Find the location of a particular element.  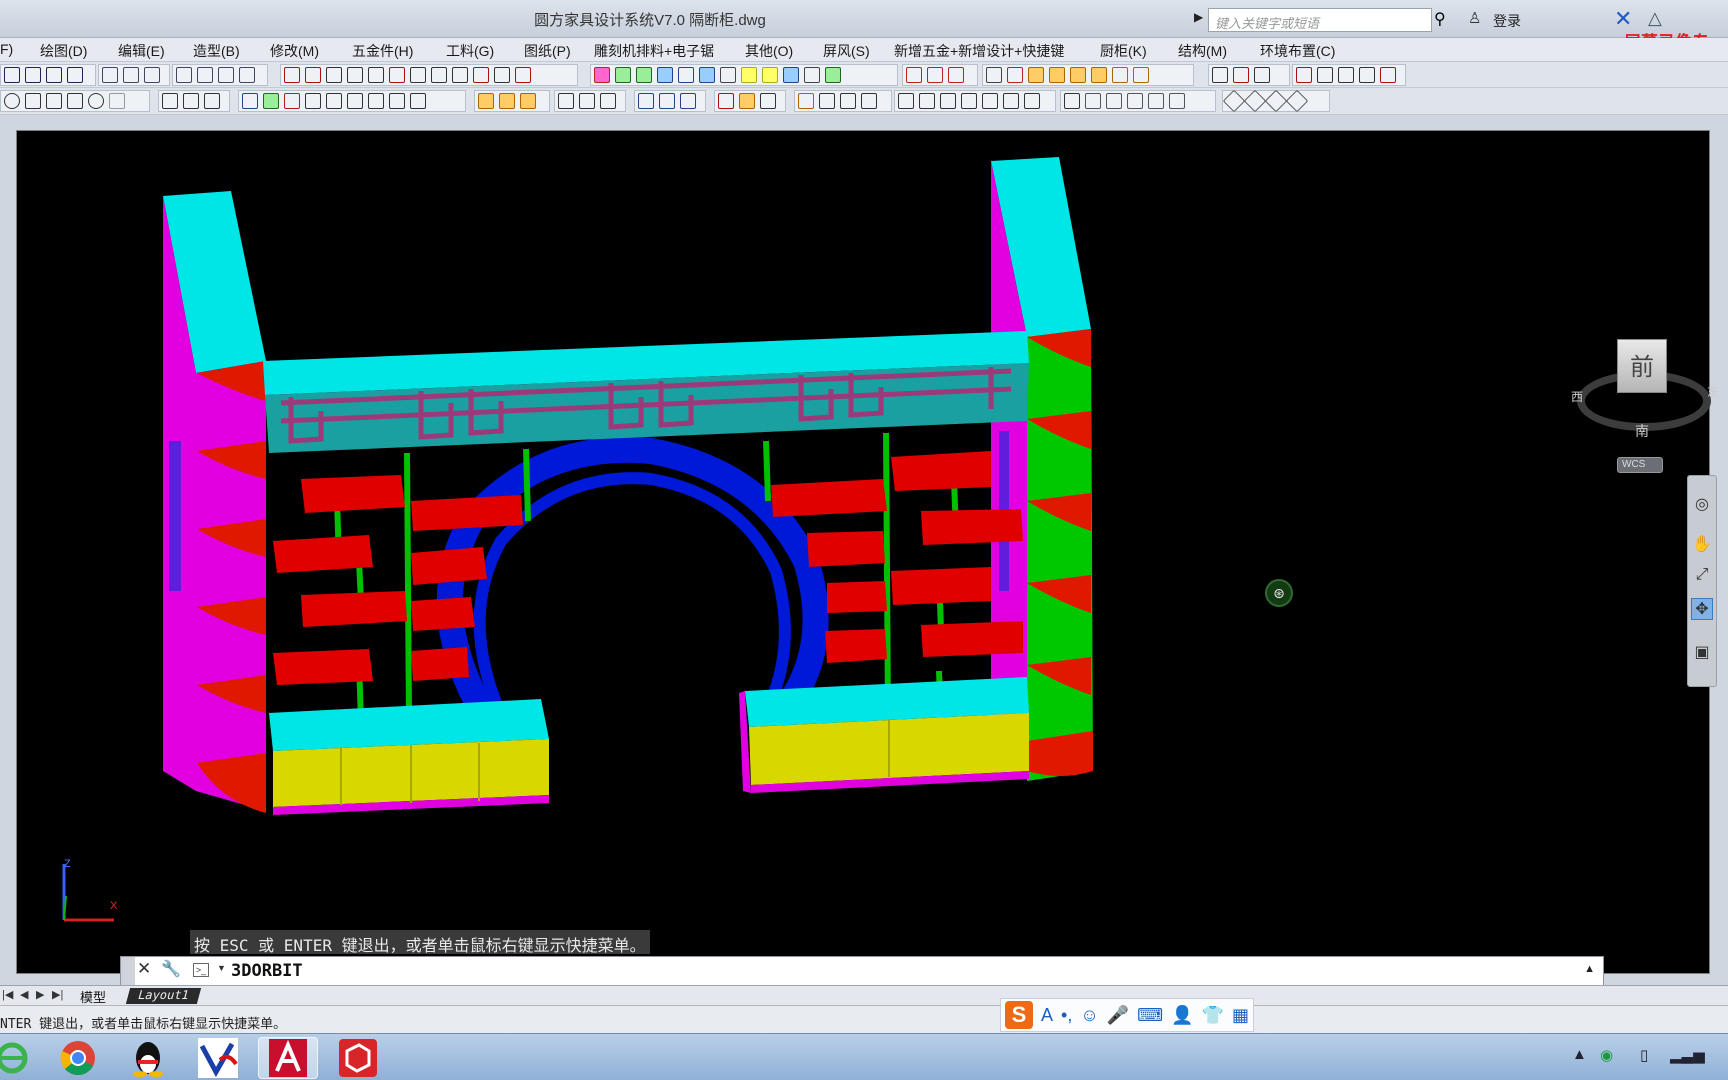

punctuation-icon: •, is located at coordinates (1066, 1015).